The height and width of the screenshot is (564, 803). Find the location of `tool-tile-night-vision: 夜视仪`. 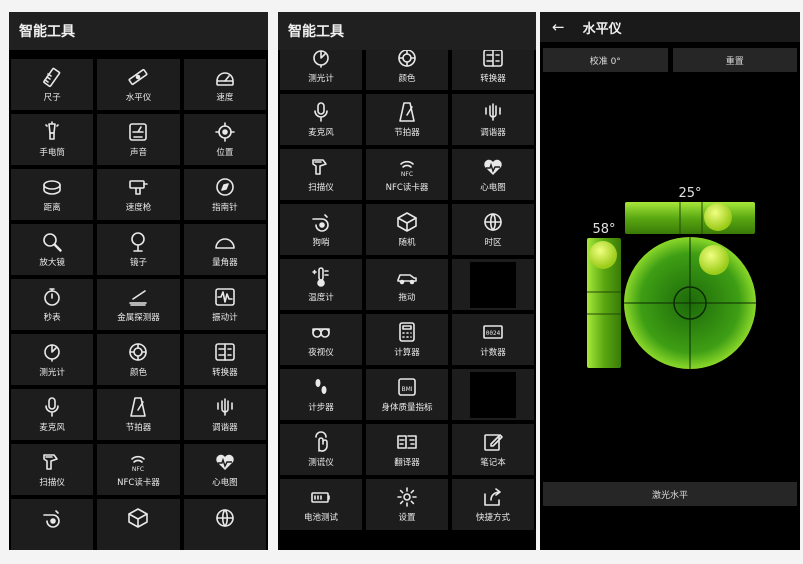

tool-tile-night-vision: 夜视仪 is located at coordinates (321, 339).